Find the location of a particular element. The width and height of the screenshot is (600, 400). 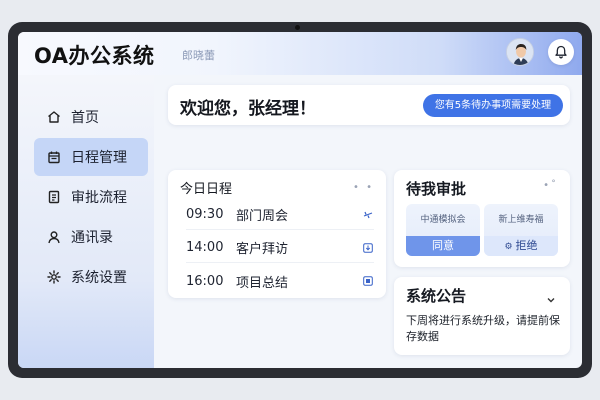

sidebar-item-label: 首页 is located at coordinates (85, 118).